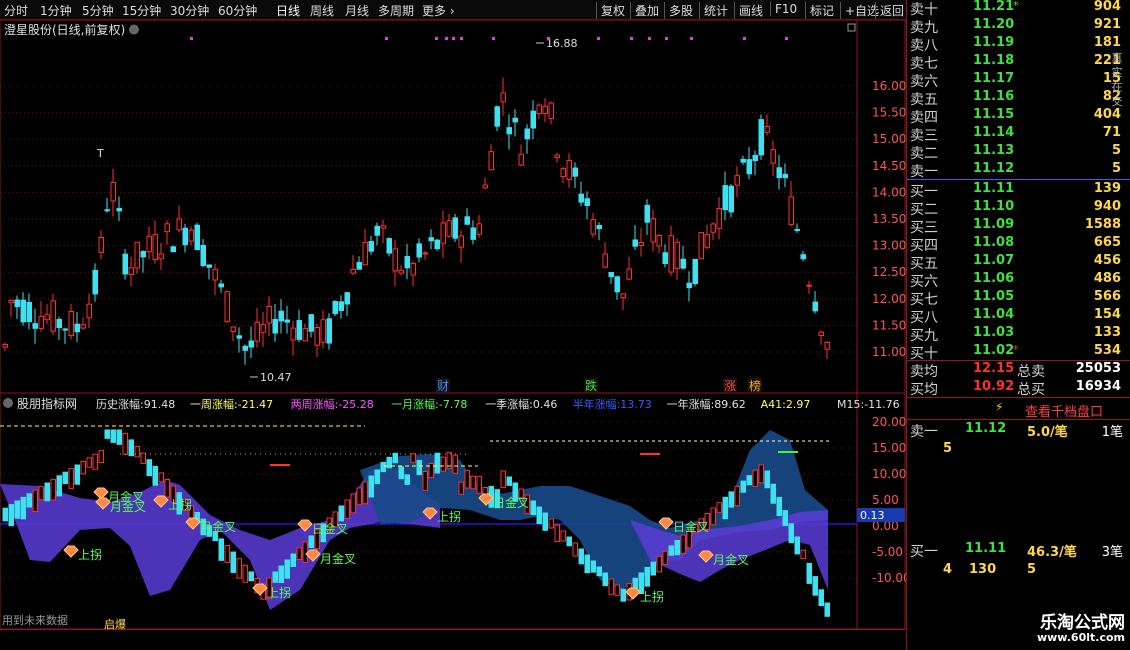 Image resolution: width=1130 pixels, height=650 pixels. I want to click on toolbar-action-4: 画线, so click(748, 10).